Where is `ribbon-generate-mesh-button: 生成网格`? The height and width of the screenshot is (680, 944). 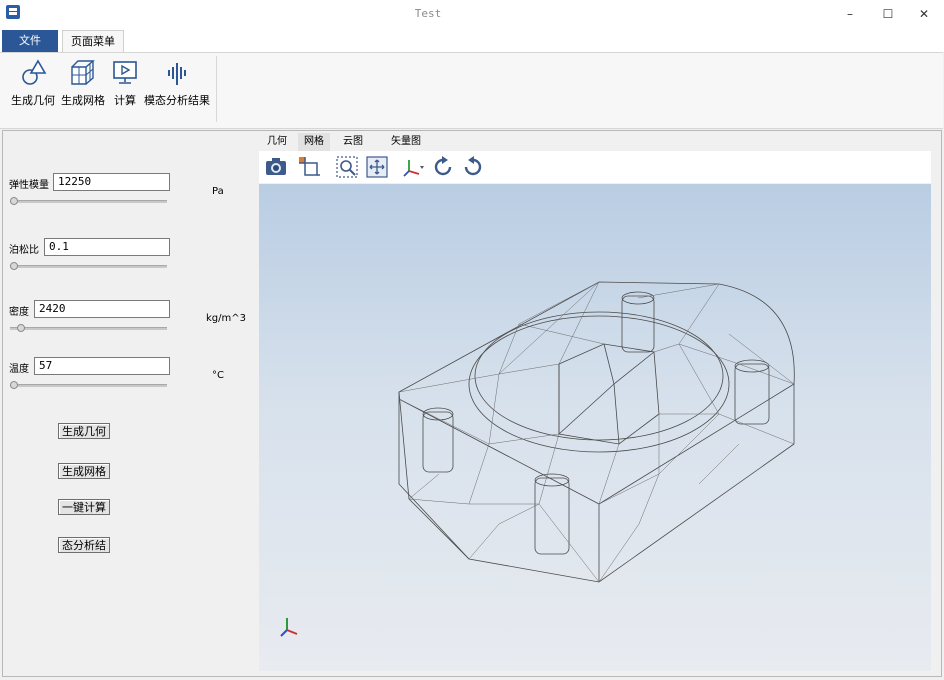
ribbon-generate-mesh-button: 生成网格 is located at coordinates (83, 87).